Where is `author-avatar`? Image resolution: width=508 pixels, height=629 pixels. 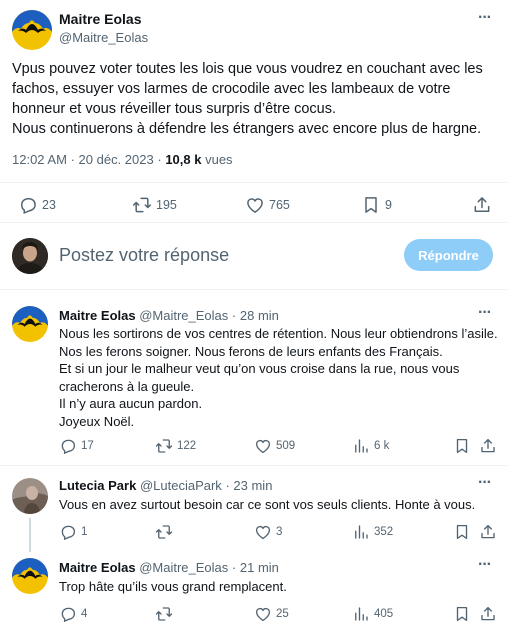
author-avatar is located at coordinates (32, 30).